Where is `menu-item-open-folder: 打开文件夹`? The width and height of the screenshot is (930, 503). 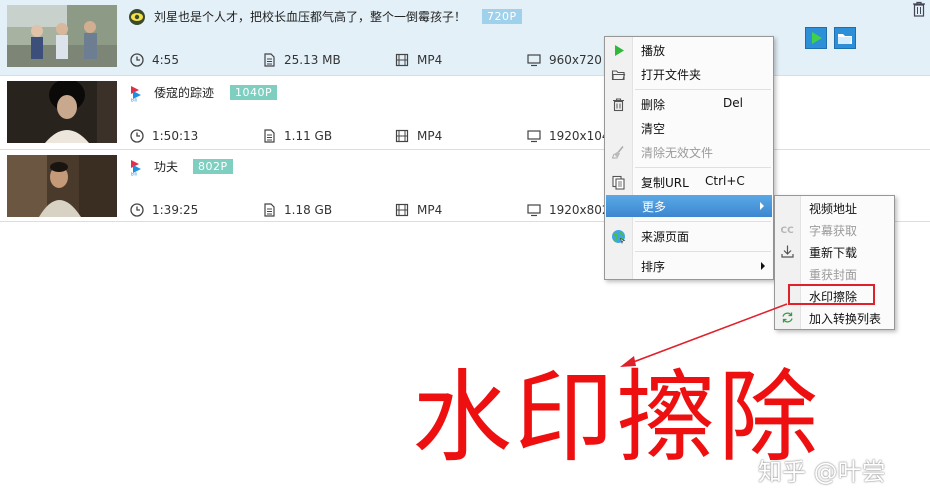 menu-item-open-folder: 打开文件夹 is located at coordinates (689, 74).